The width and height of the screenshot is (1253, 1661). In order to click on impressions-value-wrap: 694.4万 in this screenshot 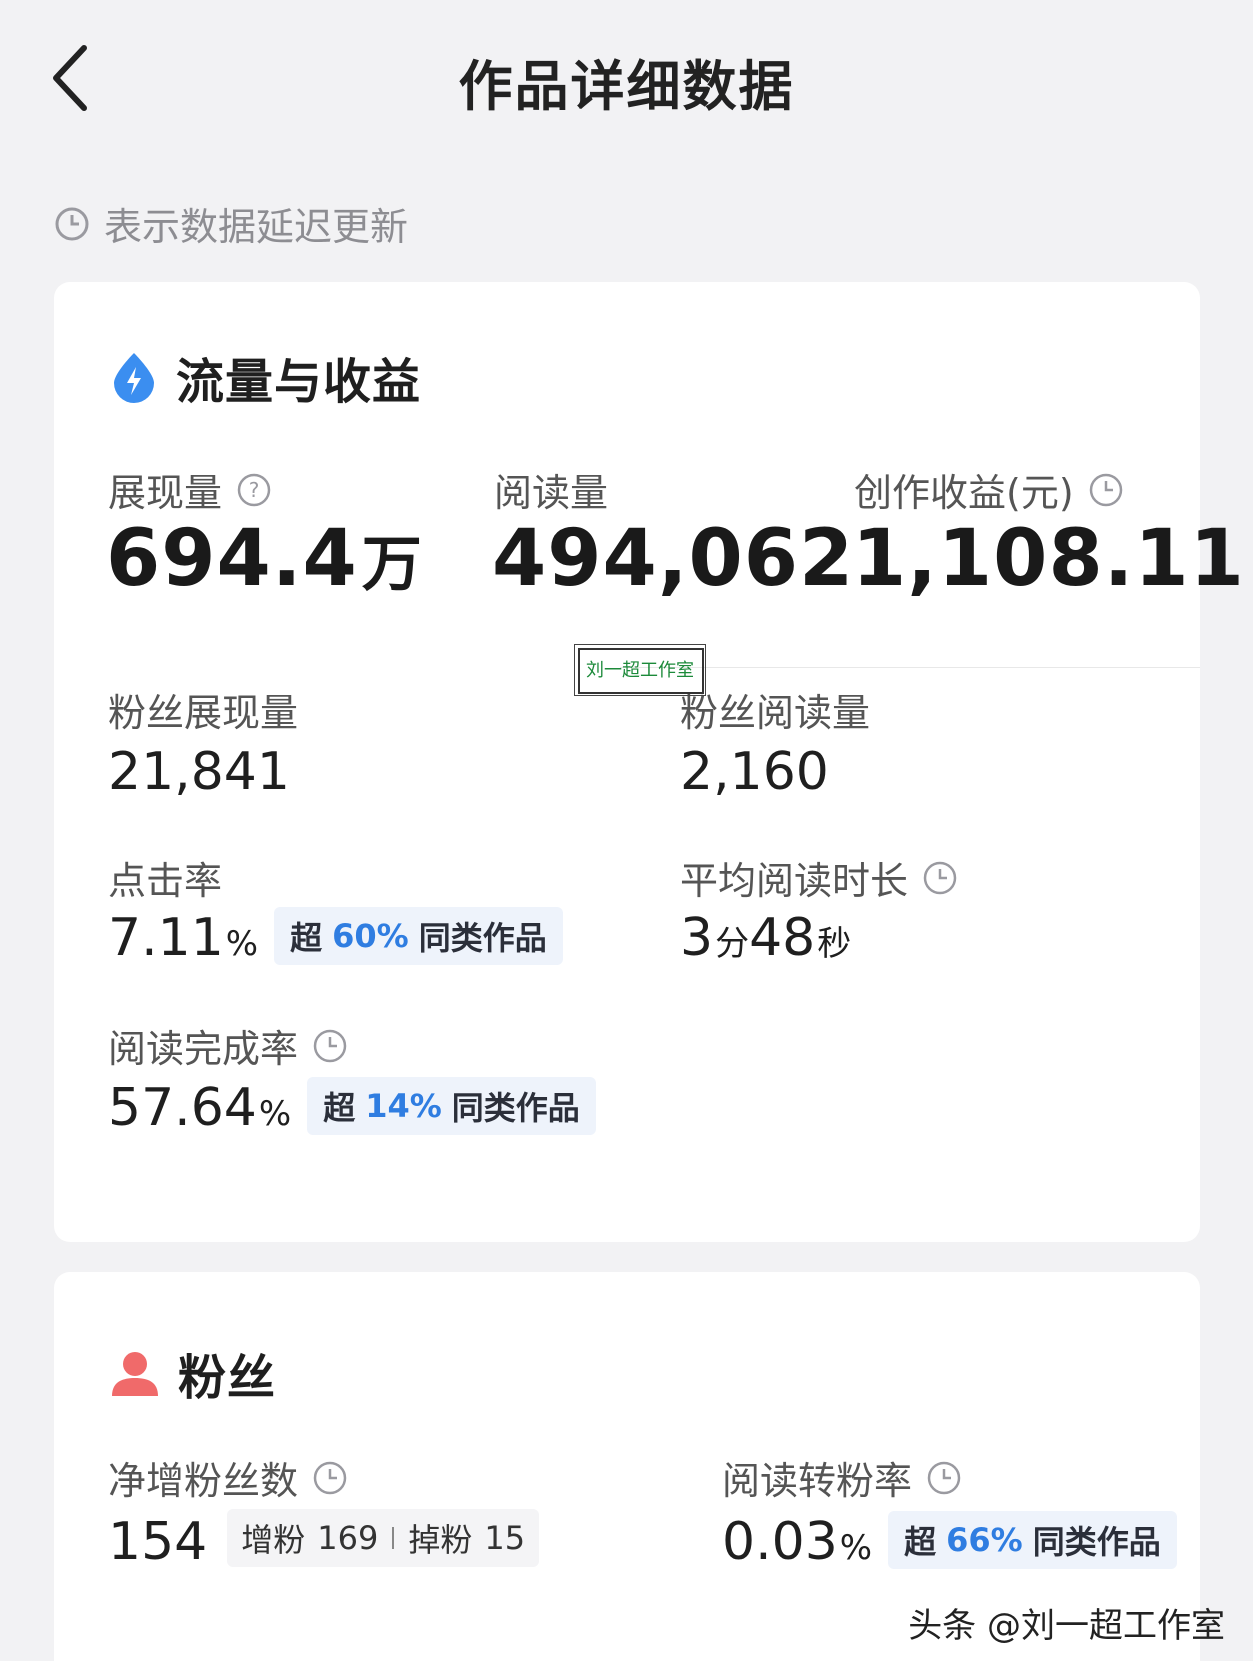, I will do `click(264, 559)`.